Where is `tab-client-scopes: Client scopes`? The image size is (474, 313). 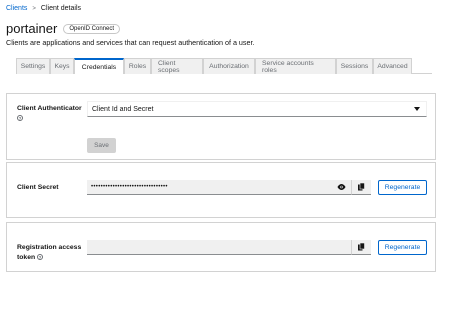
tab-client-scopes: Client scopes is located at coordinates (177, 66).